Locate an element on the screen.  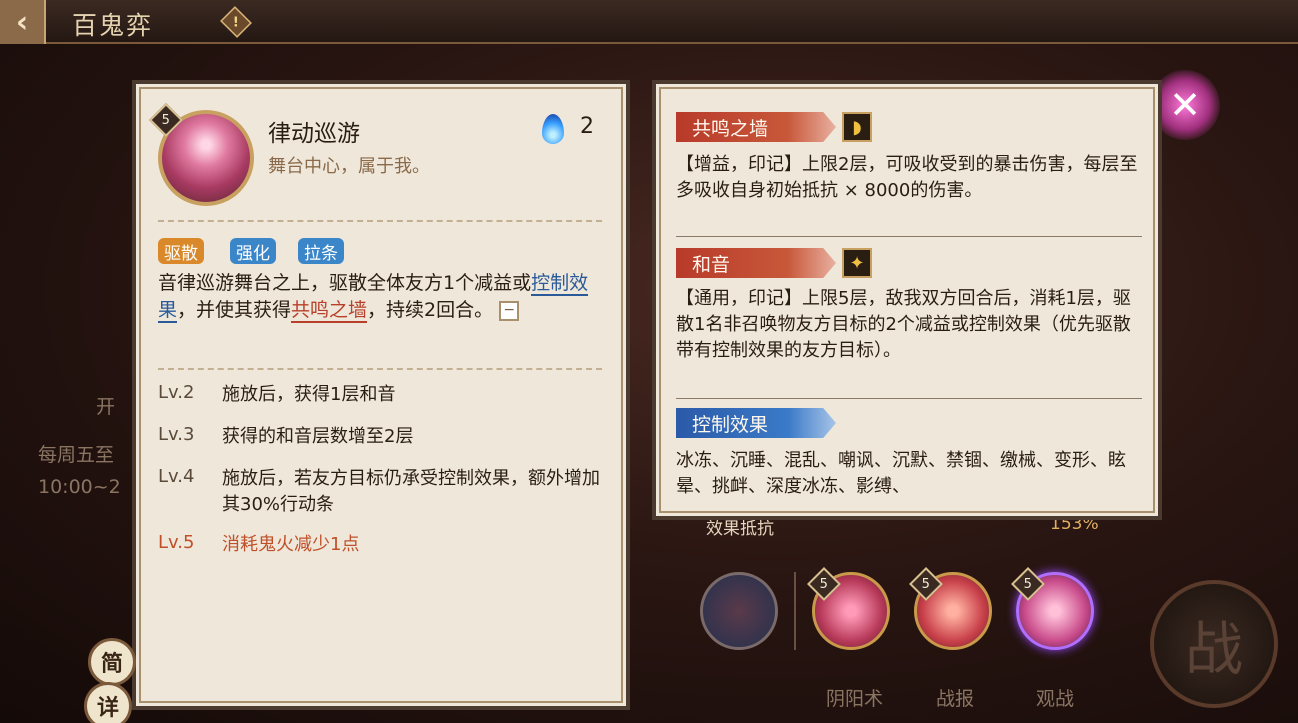
tag-buff: 强化 is located at coordinates (253, 251).